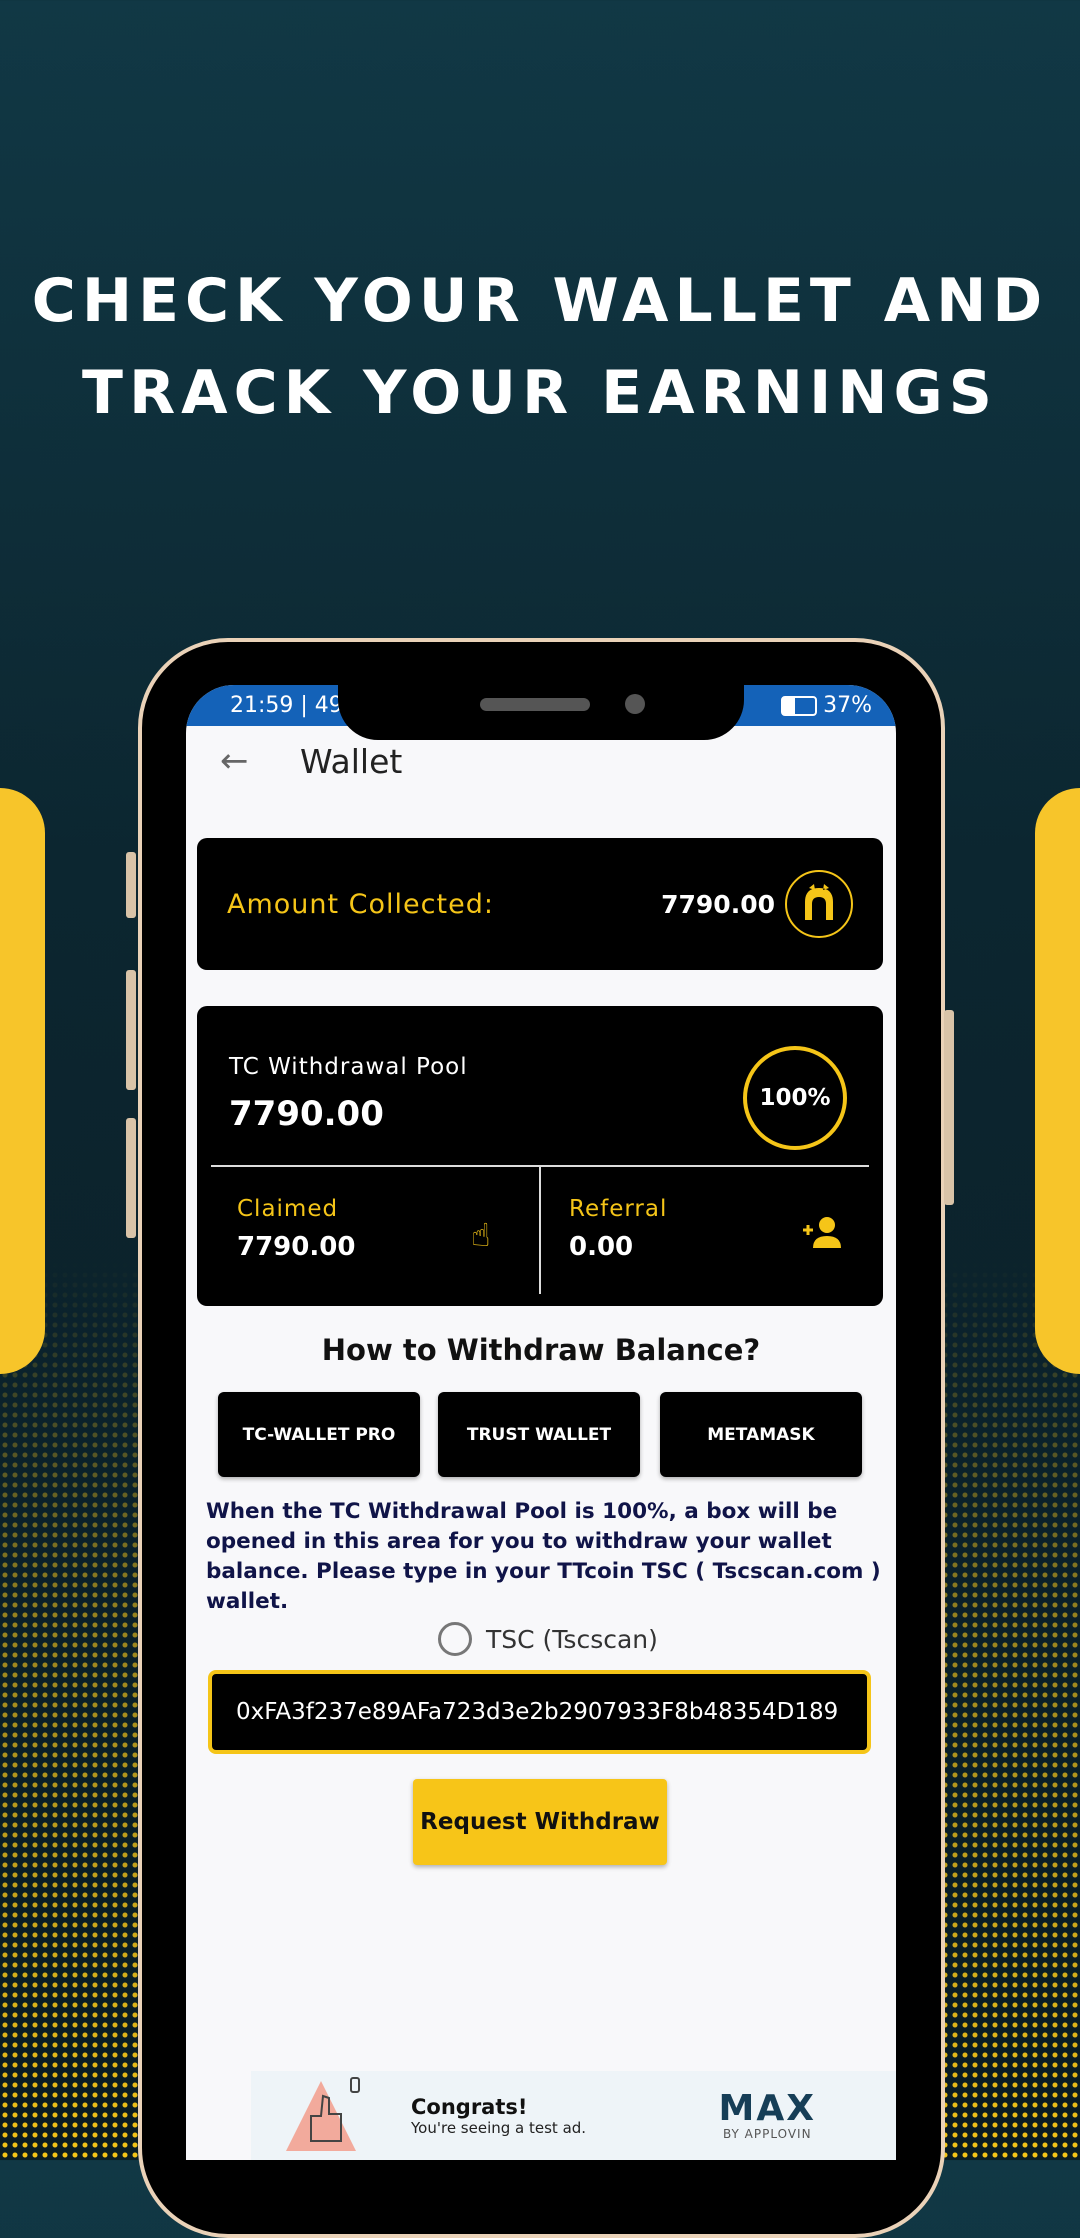 This screenshot has height=2238, width=1080. I want to click on thumbs-up-icon, so click(331, 2116).